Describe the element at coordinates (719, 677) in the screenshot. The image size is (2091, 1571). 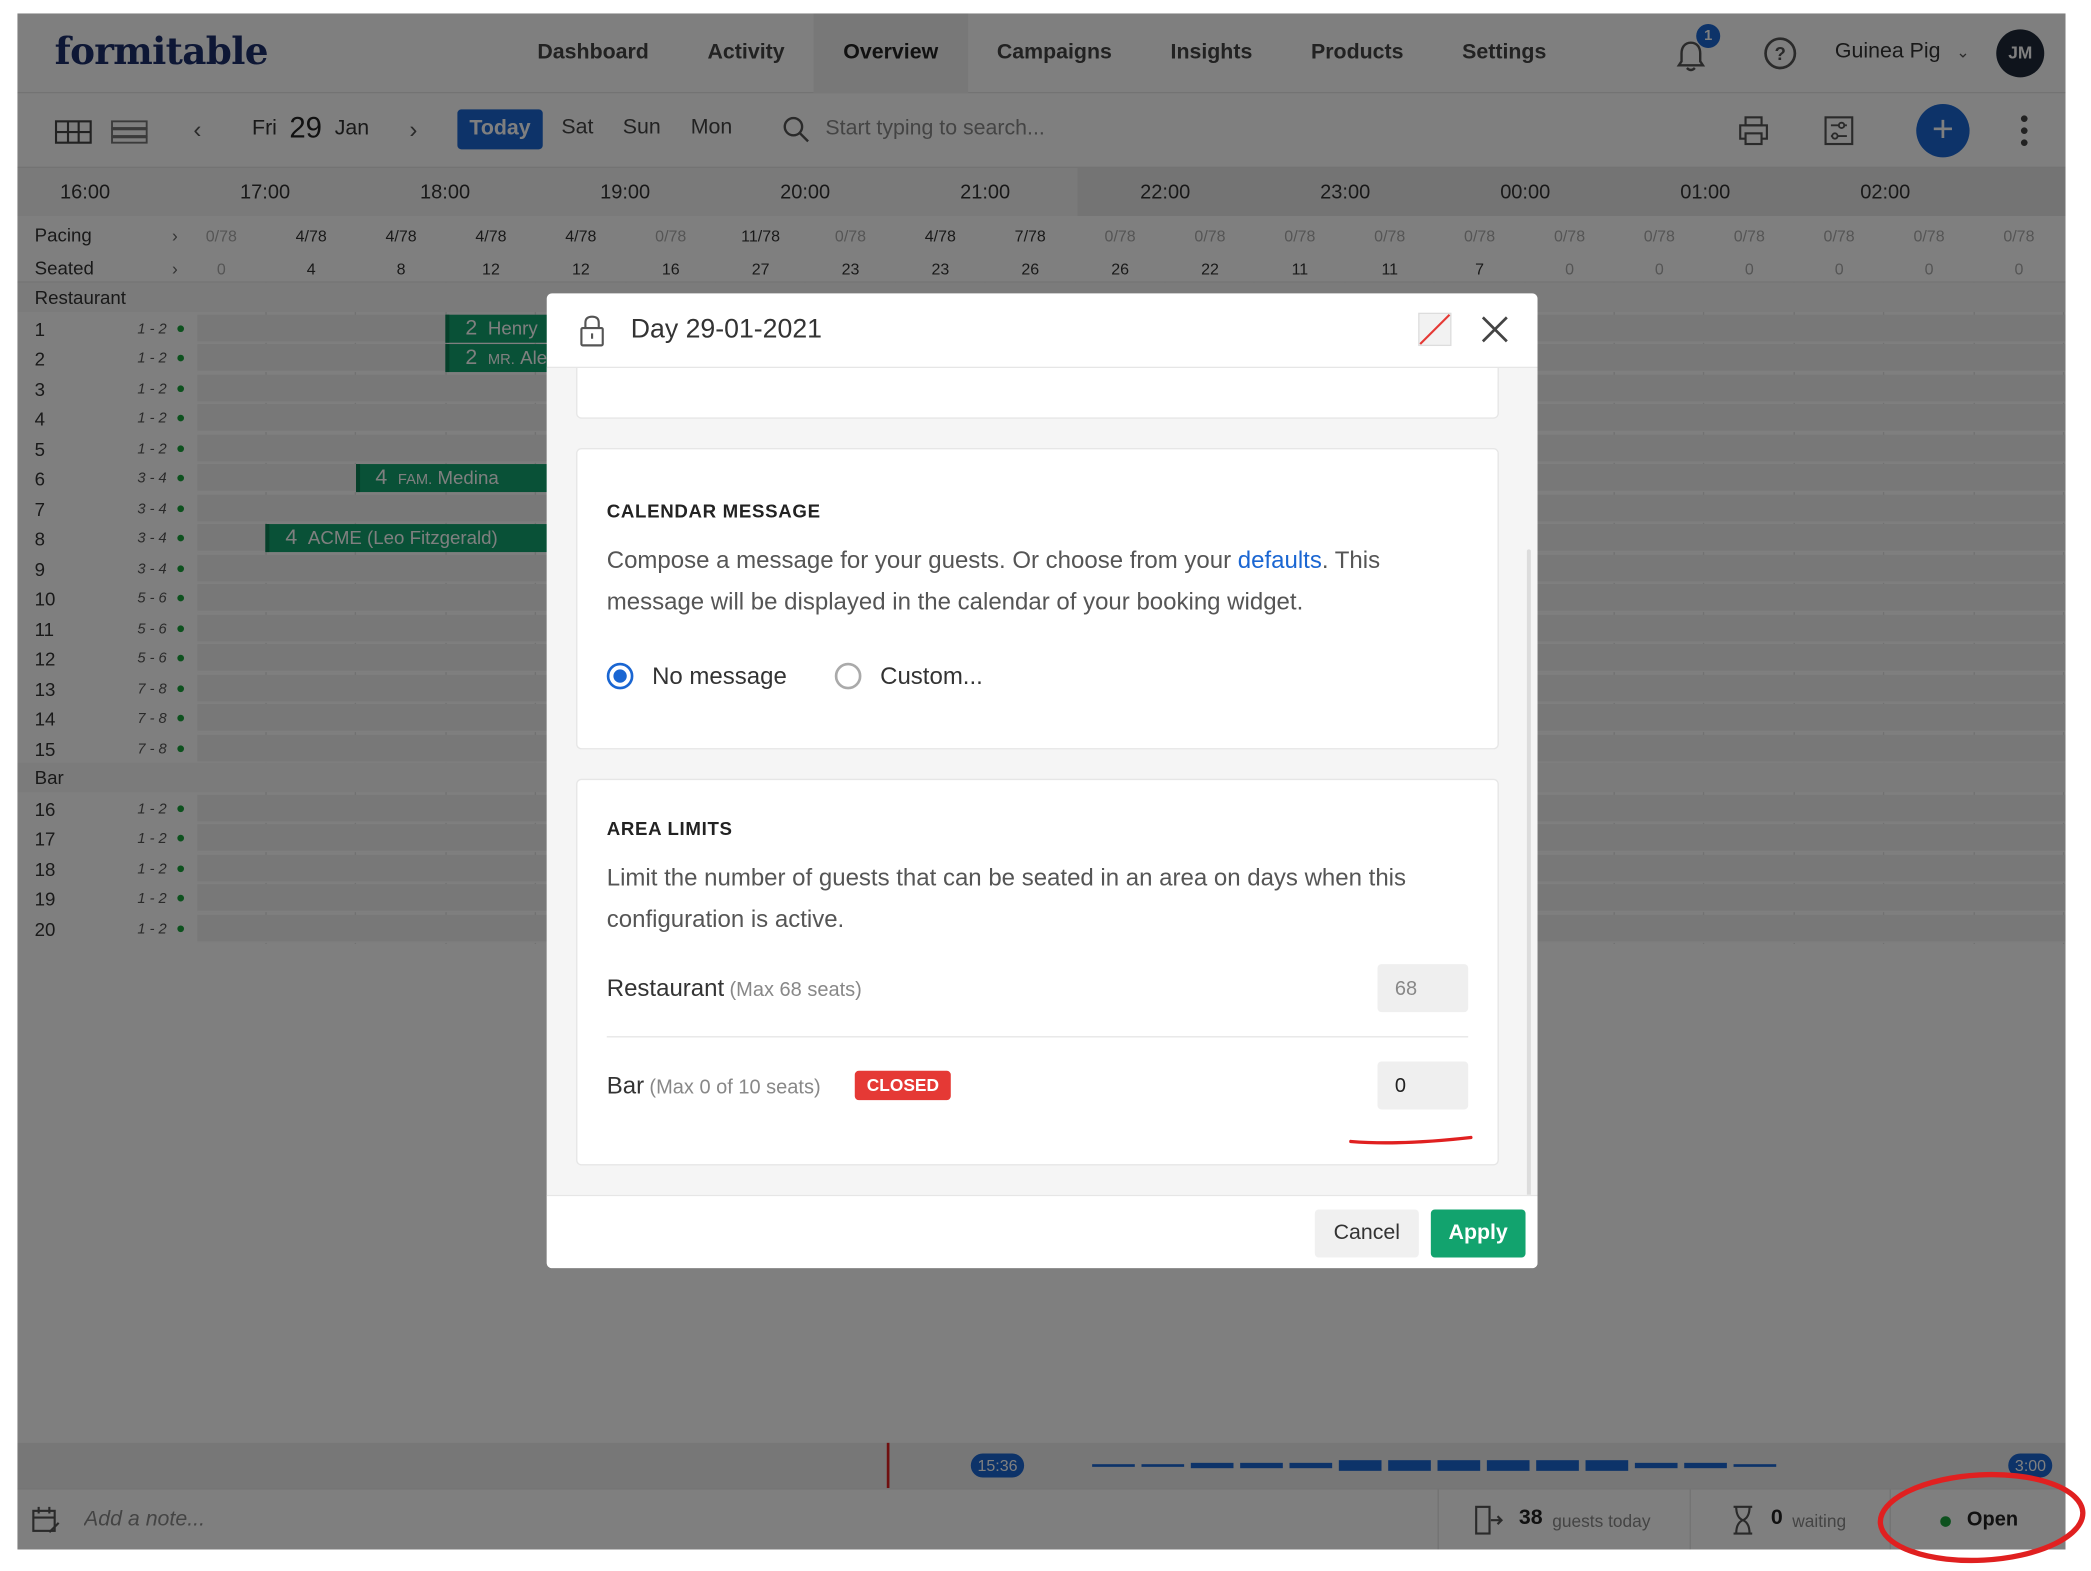
I see `radio-no-message-label: No message` at that location.